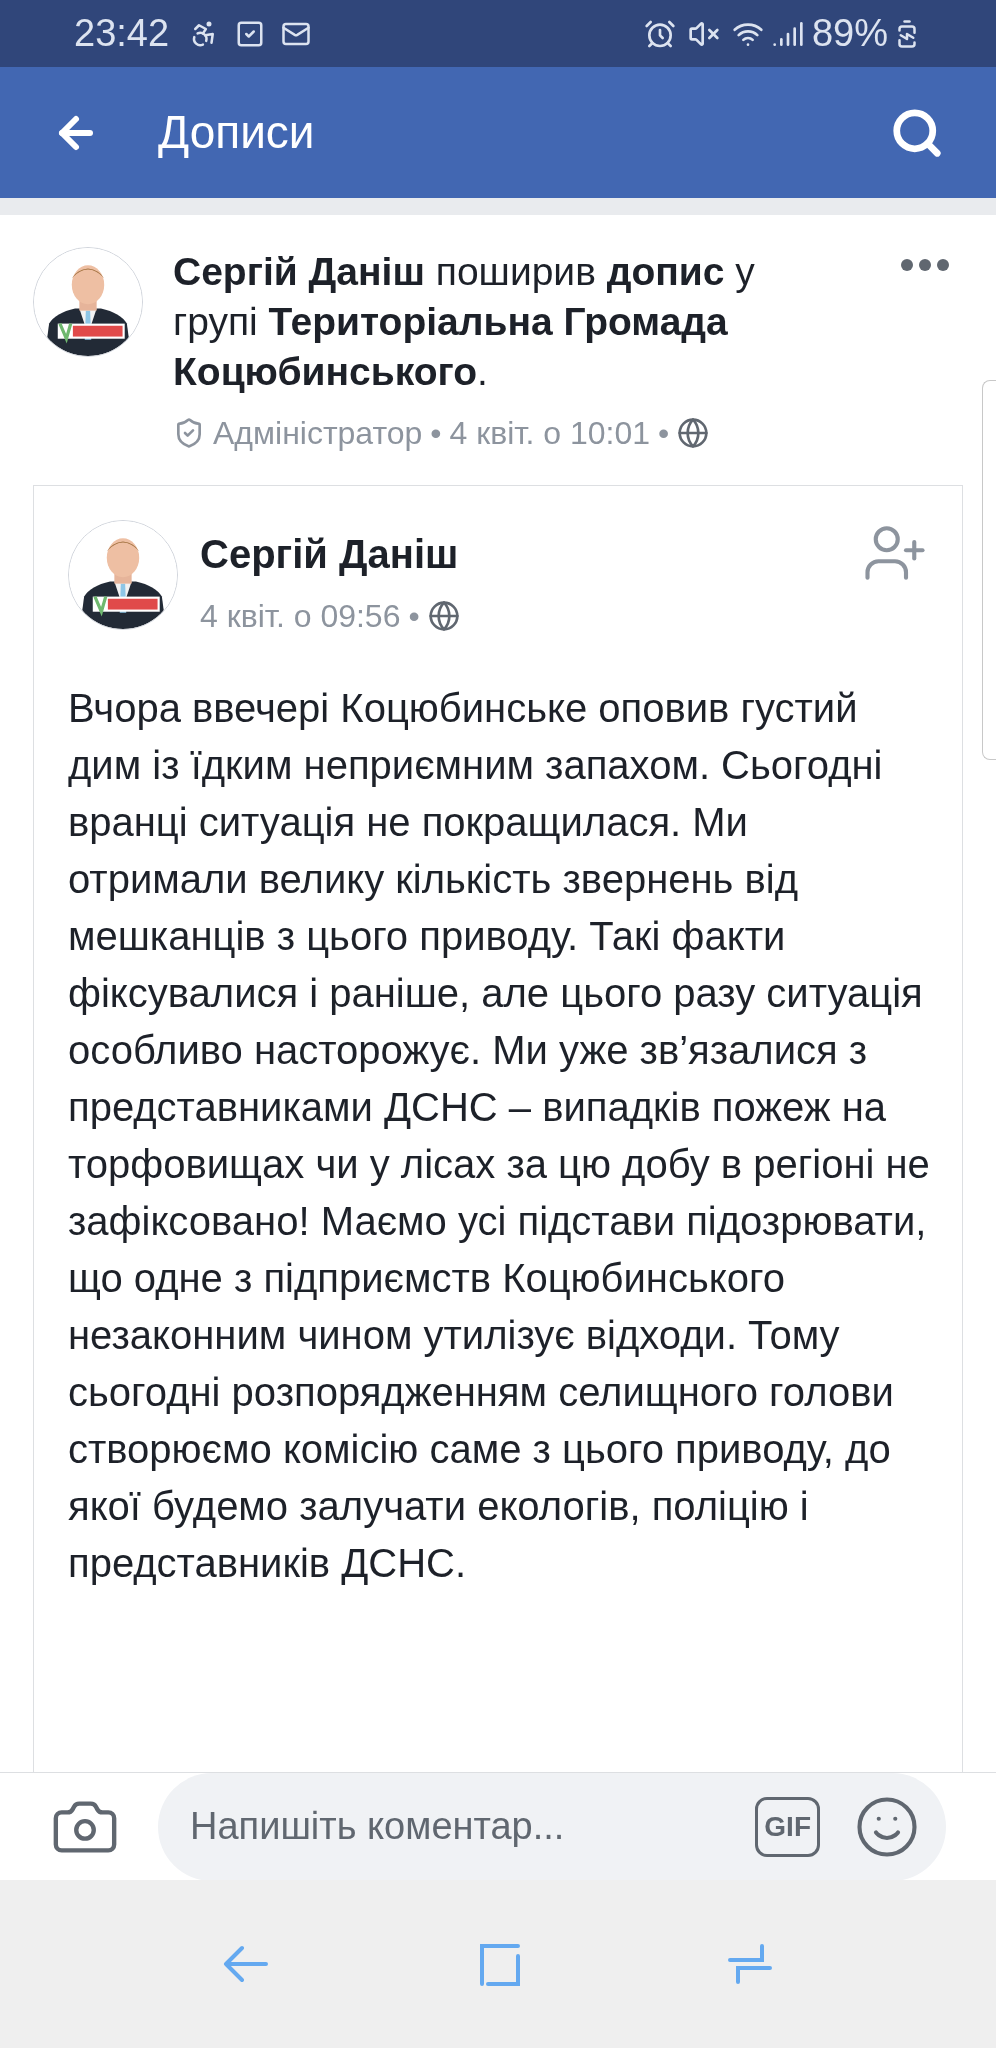 The height and width of the screenshot is (2048, 996). Describe the element at coordinates (237, 132) in the screenshot. I see `page-title: Дописи` at that location.